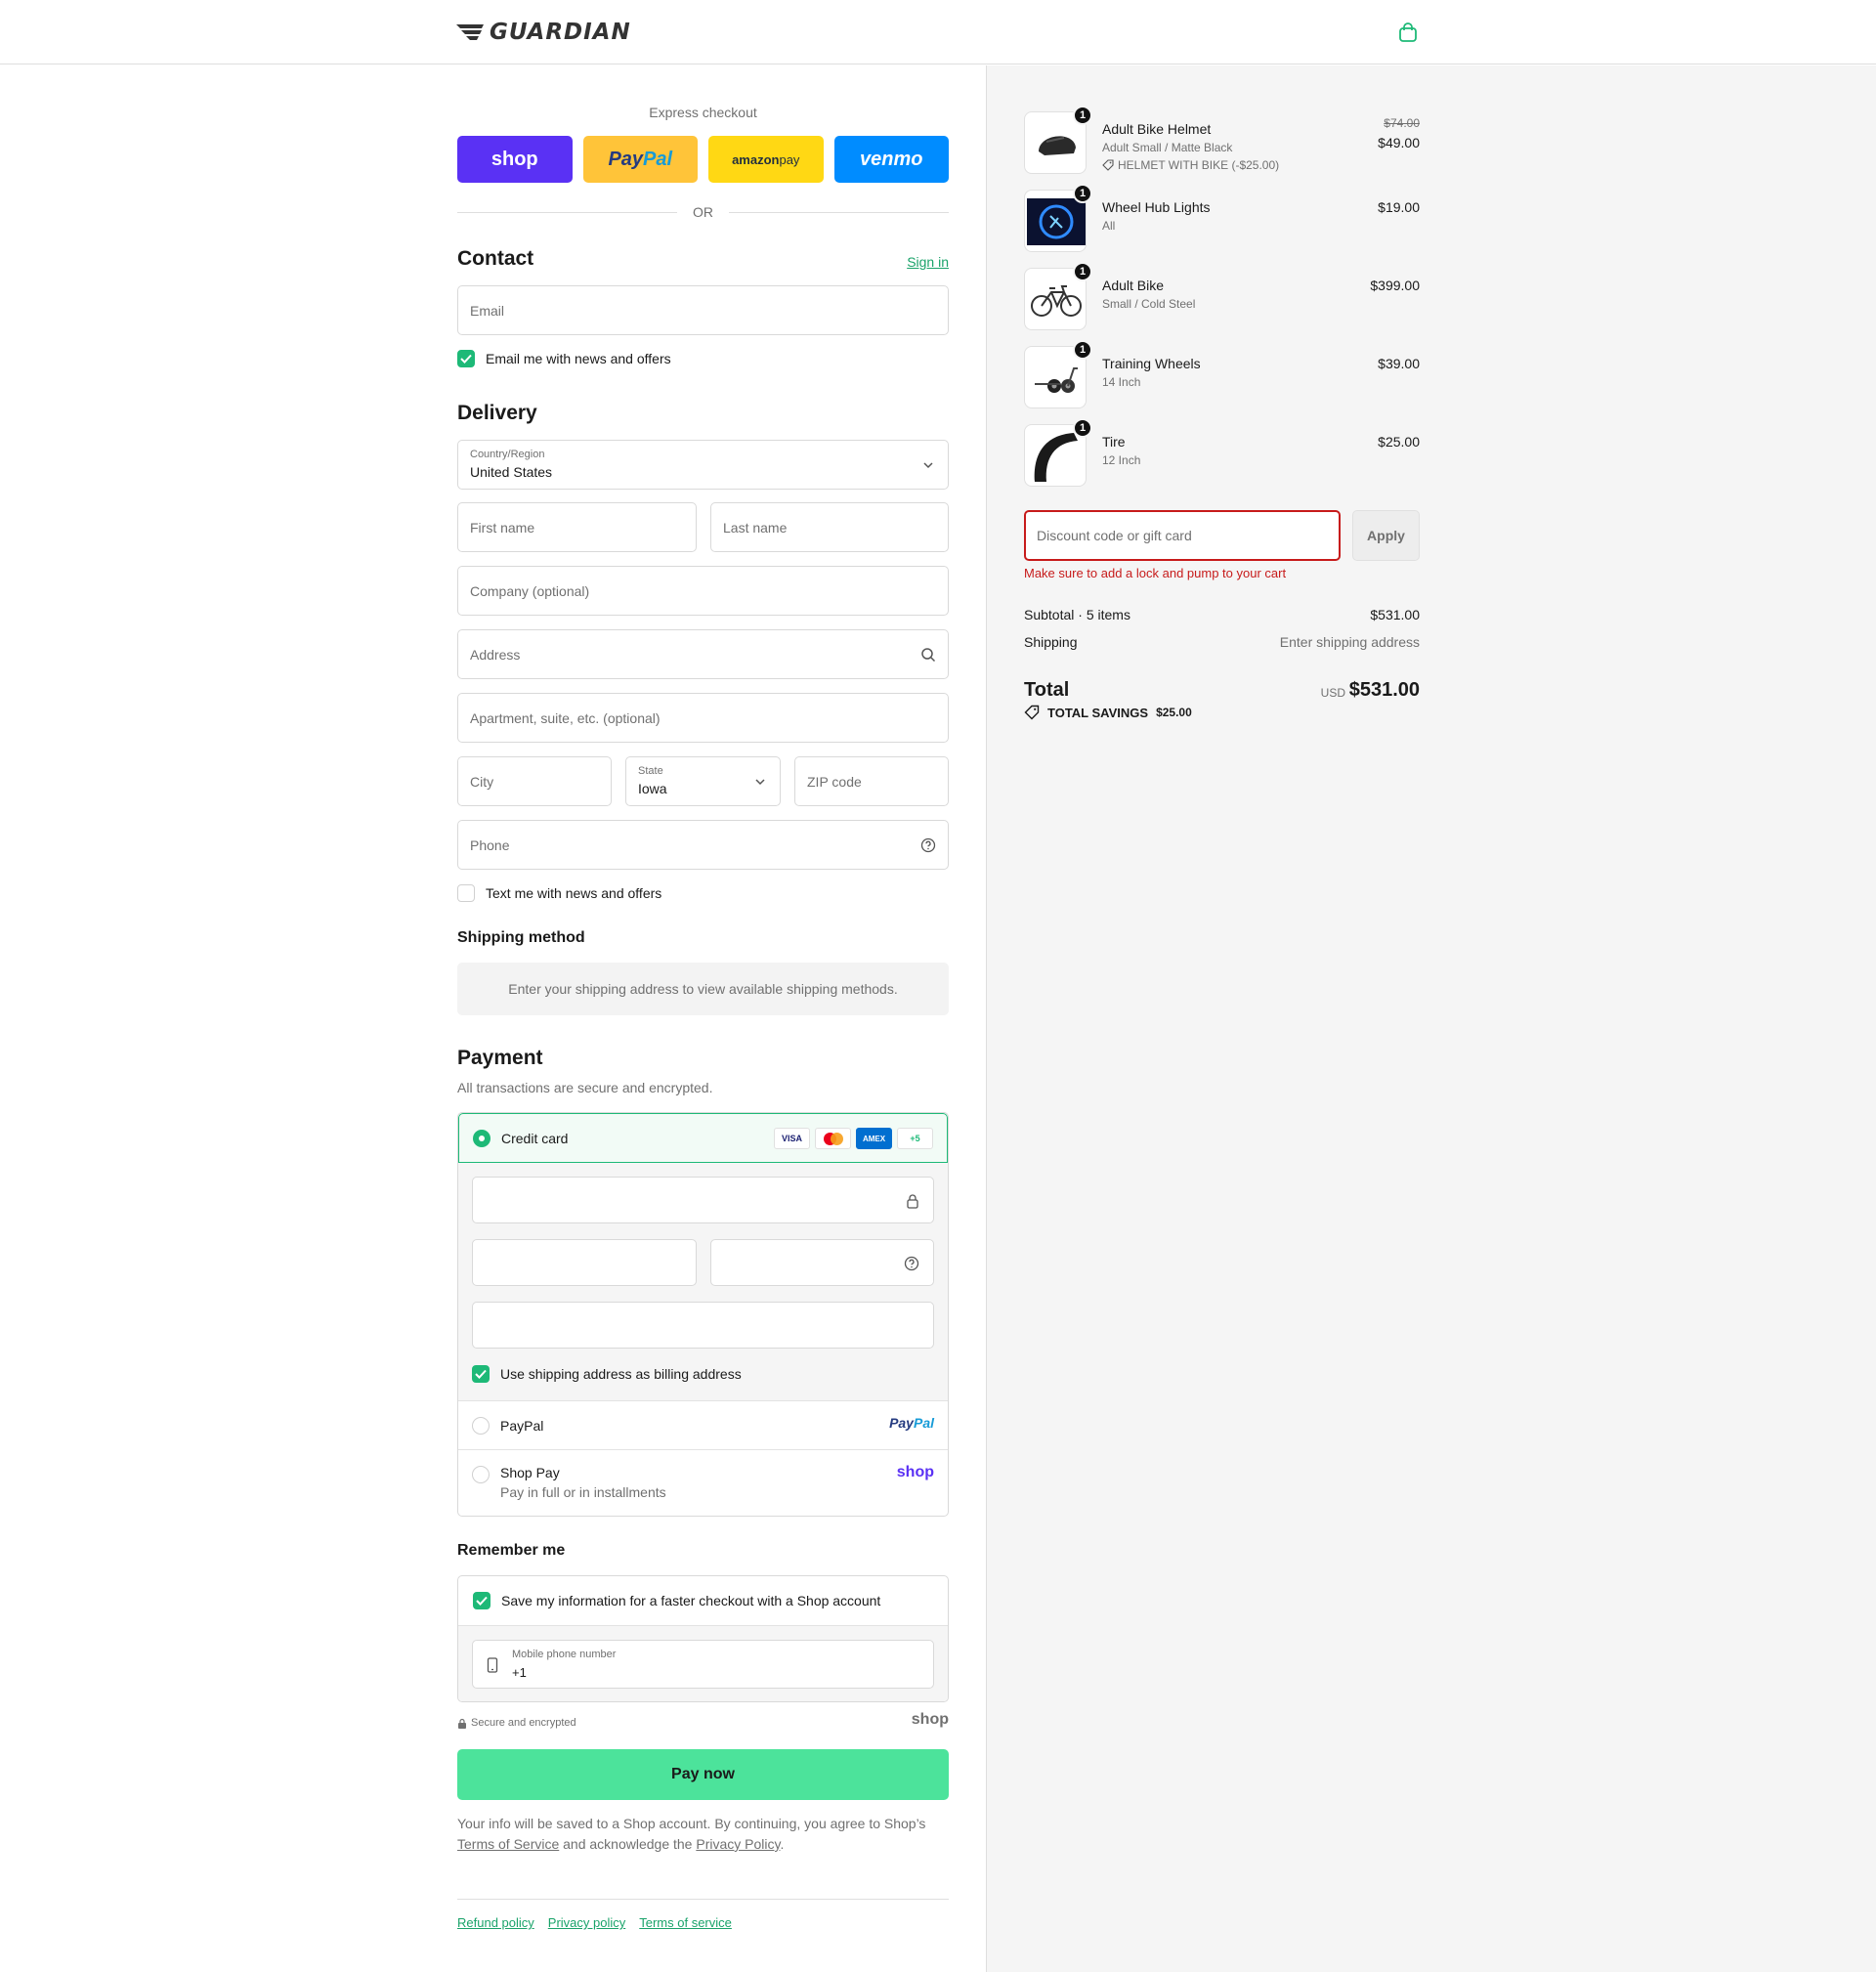 This screenshot has height=1972, width=1876. What do you see at coordinates (891, 159) in the screenshot?
I see `venmo-button: venmo` at bounding box center [891, 159].